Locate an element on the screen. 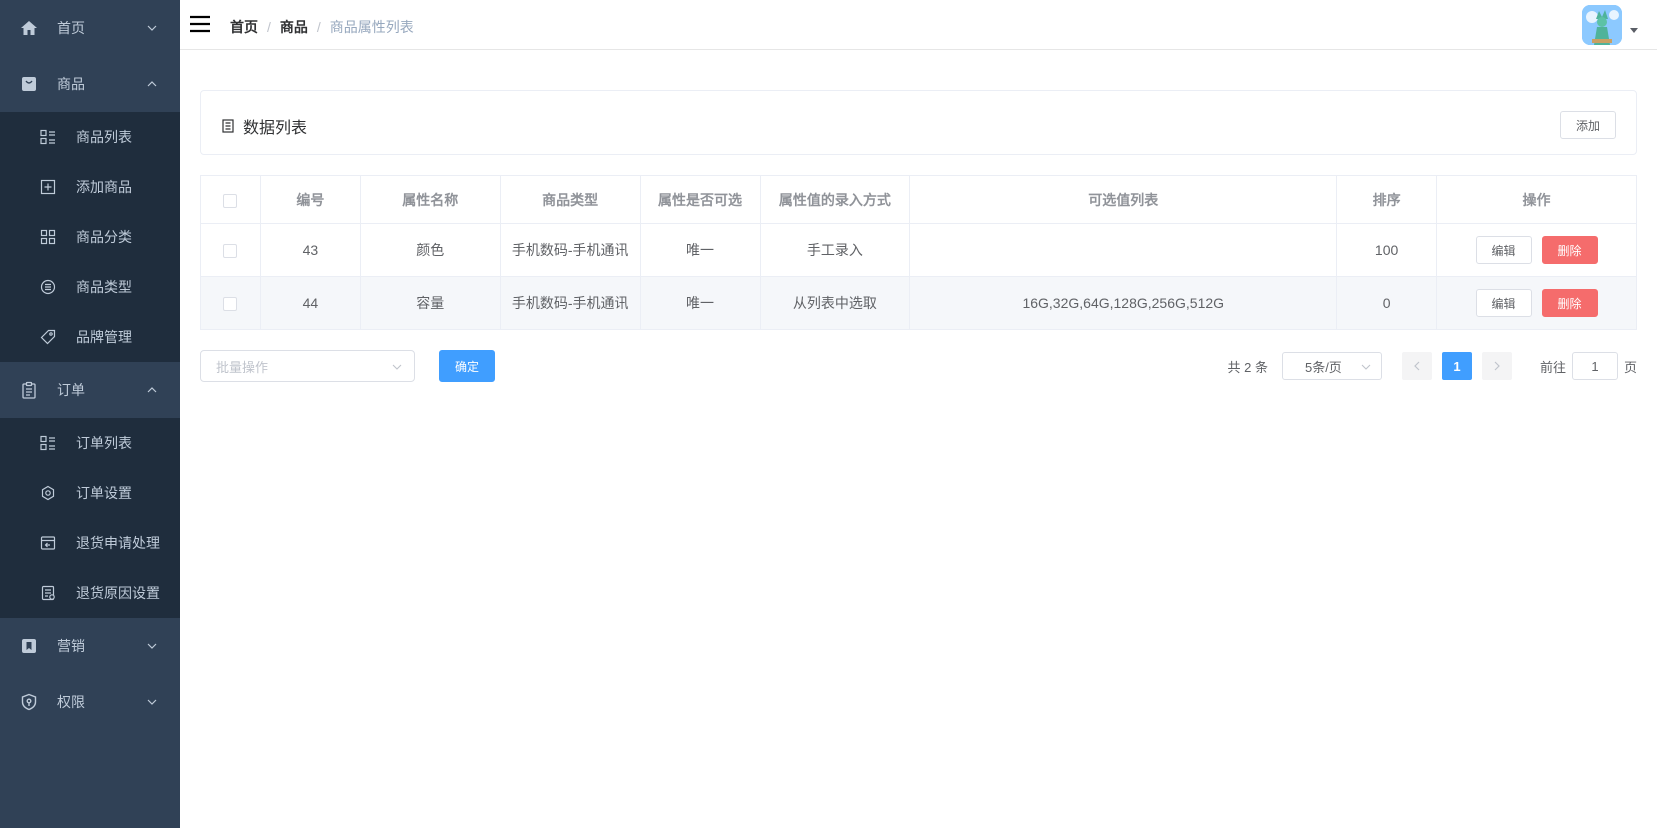 This screenshot has height=828, width=1657. document-icon is located at coordinates (48, 593).